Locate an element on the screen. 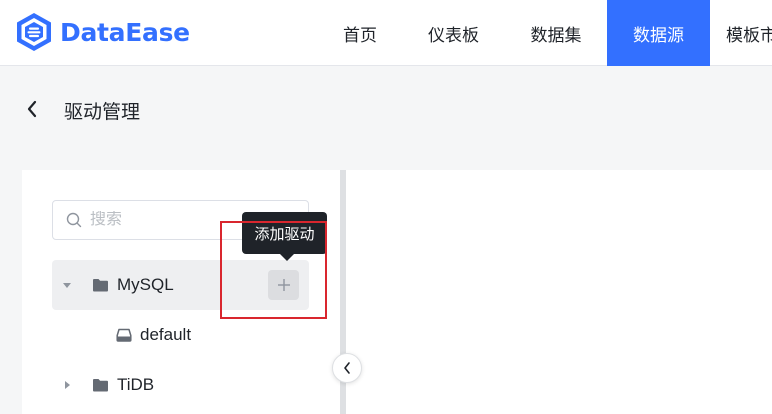 The height and width of the screenshot is (414, 772). tree-node-mysql: MySQL is located at coordinates (180, 285).